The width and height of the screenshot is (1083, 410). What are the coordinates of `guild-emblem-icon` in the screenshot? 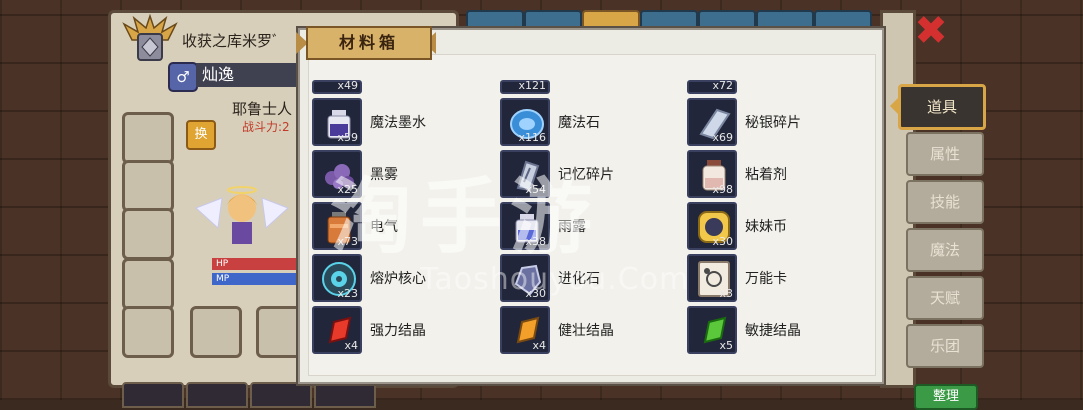 It's located at (150, 37).